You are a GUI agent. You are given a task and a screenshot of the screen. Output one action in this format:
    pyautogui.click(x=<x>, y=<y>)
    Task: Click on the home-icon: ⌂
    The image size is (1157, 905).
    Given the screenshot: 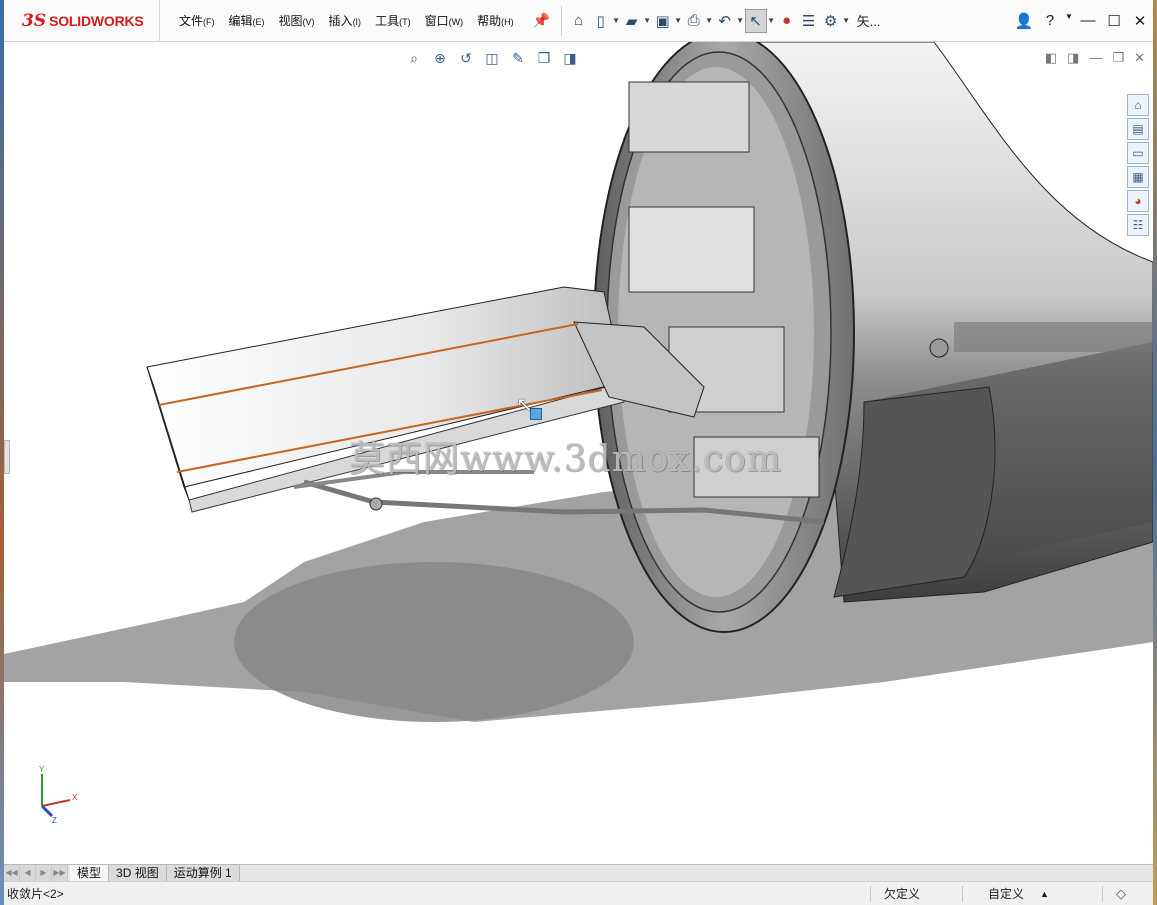 What is the action you would take?
    pyautogui.click(x=579, y=21)
    